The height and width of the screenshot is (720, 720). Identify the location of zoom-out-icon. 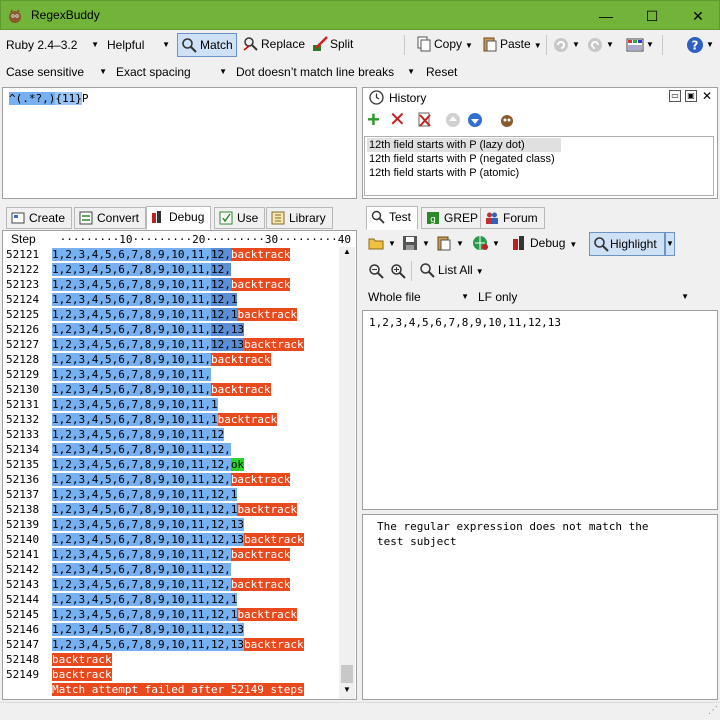
(376, 271).